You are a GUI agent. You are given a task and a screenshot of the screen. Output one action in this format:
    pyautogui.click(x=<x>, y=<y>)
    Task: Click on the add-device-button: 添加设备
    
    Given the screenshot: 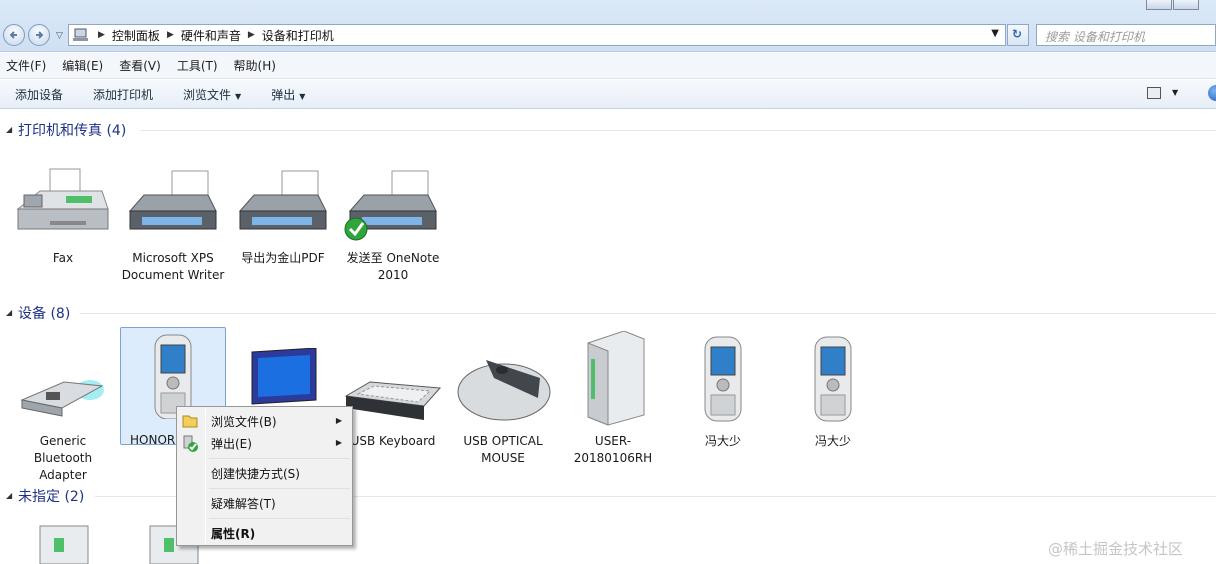 What is the action you would take?
    pyautogui.click(x=39, y=94)
    